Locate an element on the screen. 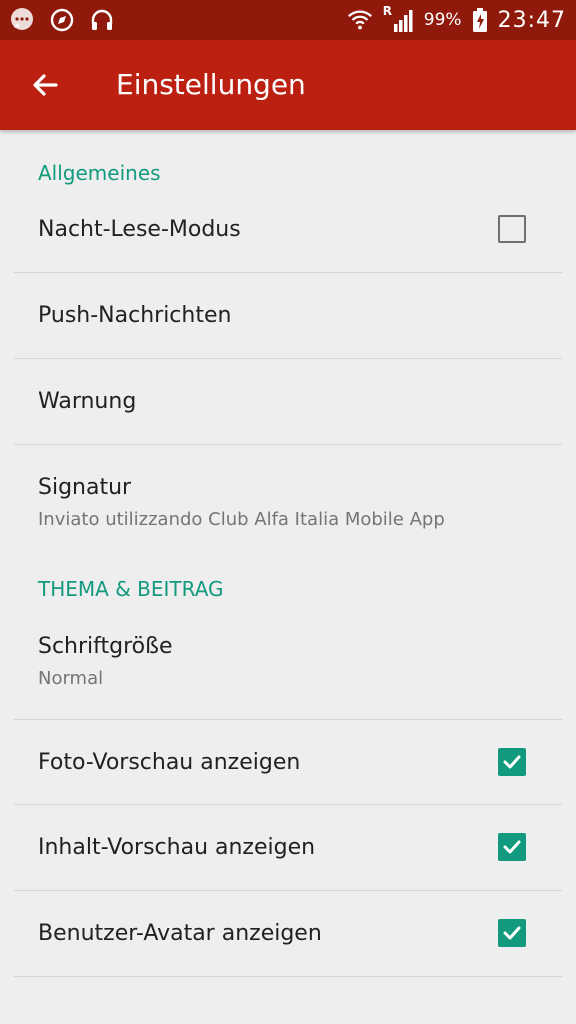 The height and width of the screenshot is (1024, 576). pref-summary: Normal is located at coordinates (71, 678).